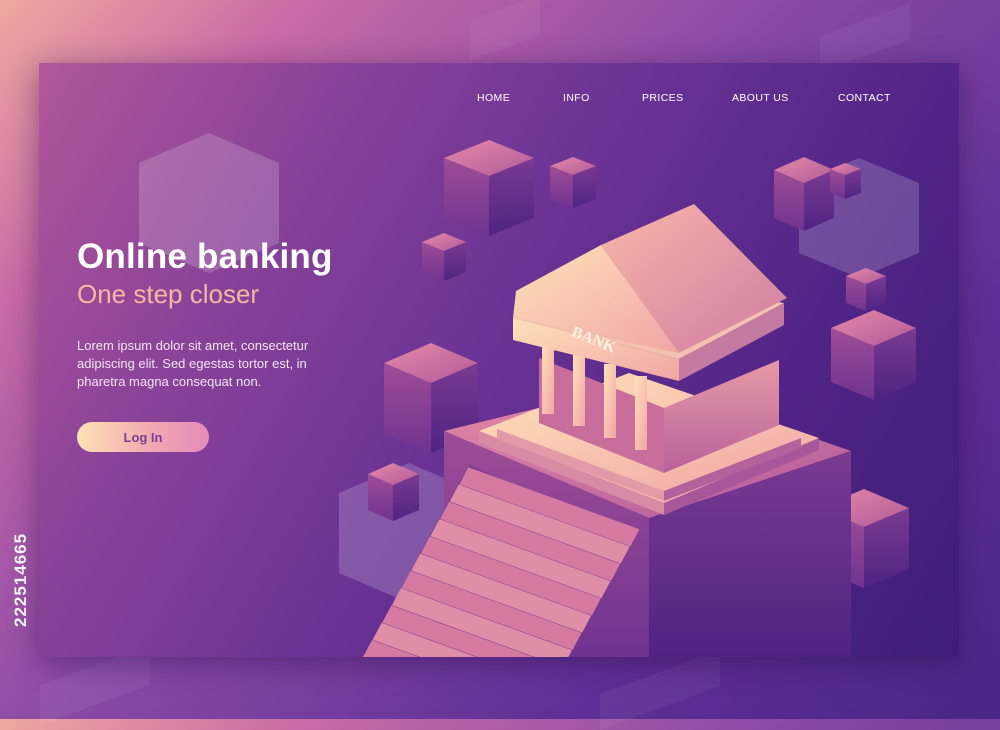 The image size is (1000, 730). What do you see at coordinates (864, 98) in the screenshot?
I see `nav-item-contact: CONTACT` at bounding box center [864, 98].